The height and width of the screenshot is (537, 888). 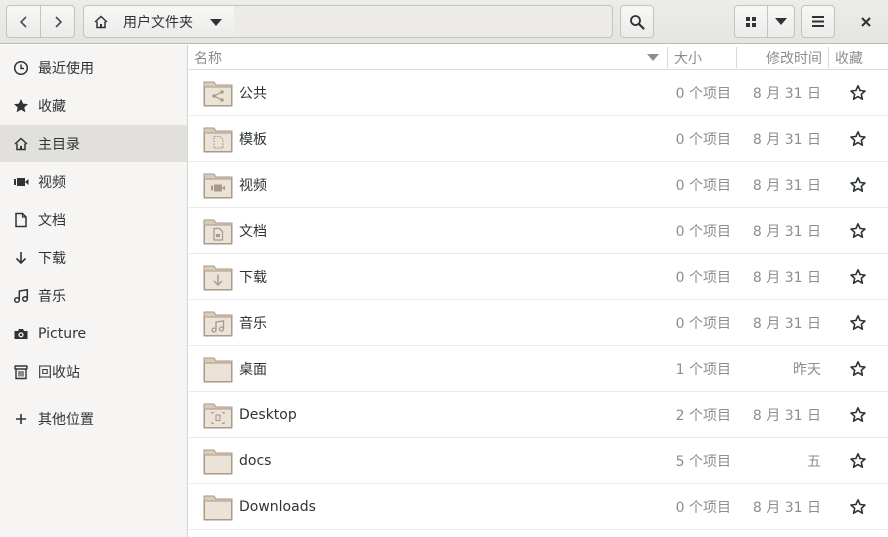 What do you see at coordinates (218, 278) in the screenshot?
I see `folder-downloads-icon` at bounding box center [218, 278].